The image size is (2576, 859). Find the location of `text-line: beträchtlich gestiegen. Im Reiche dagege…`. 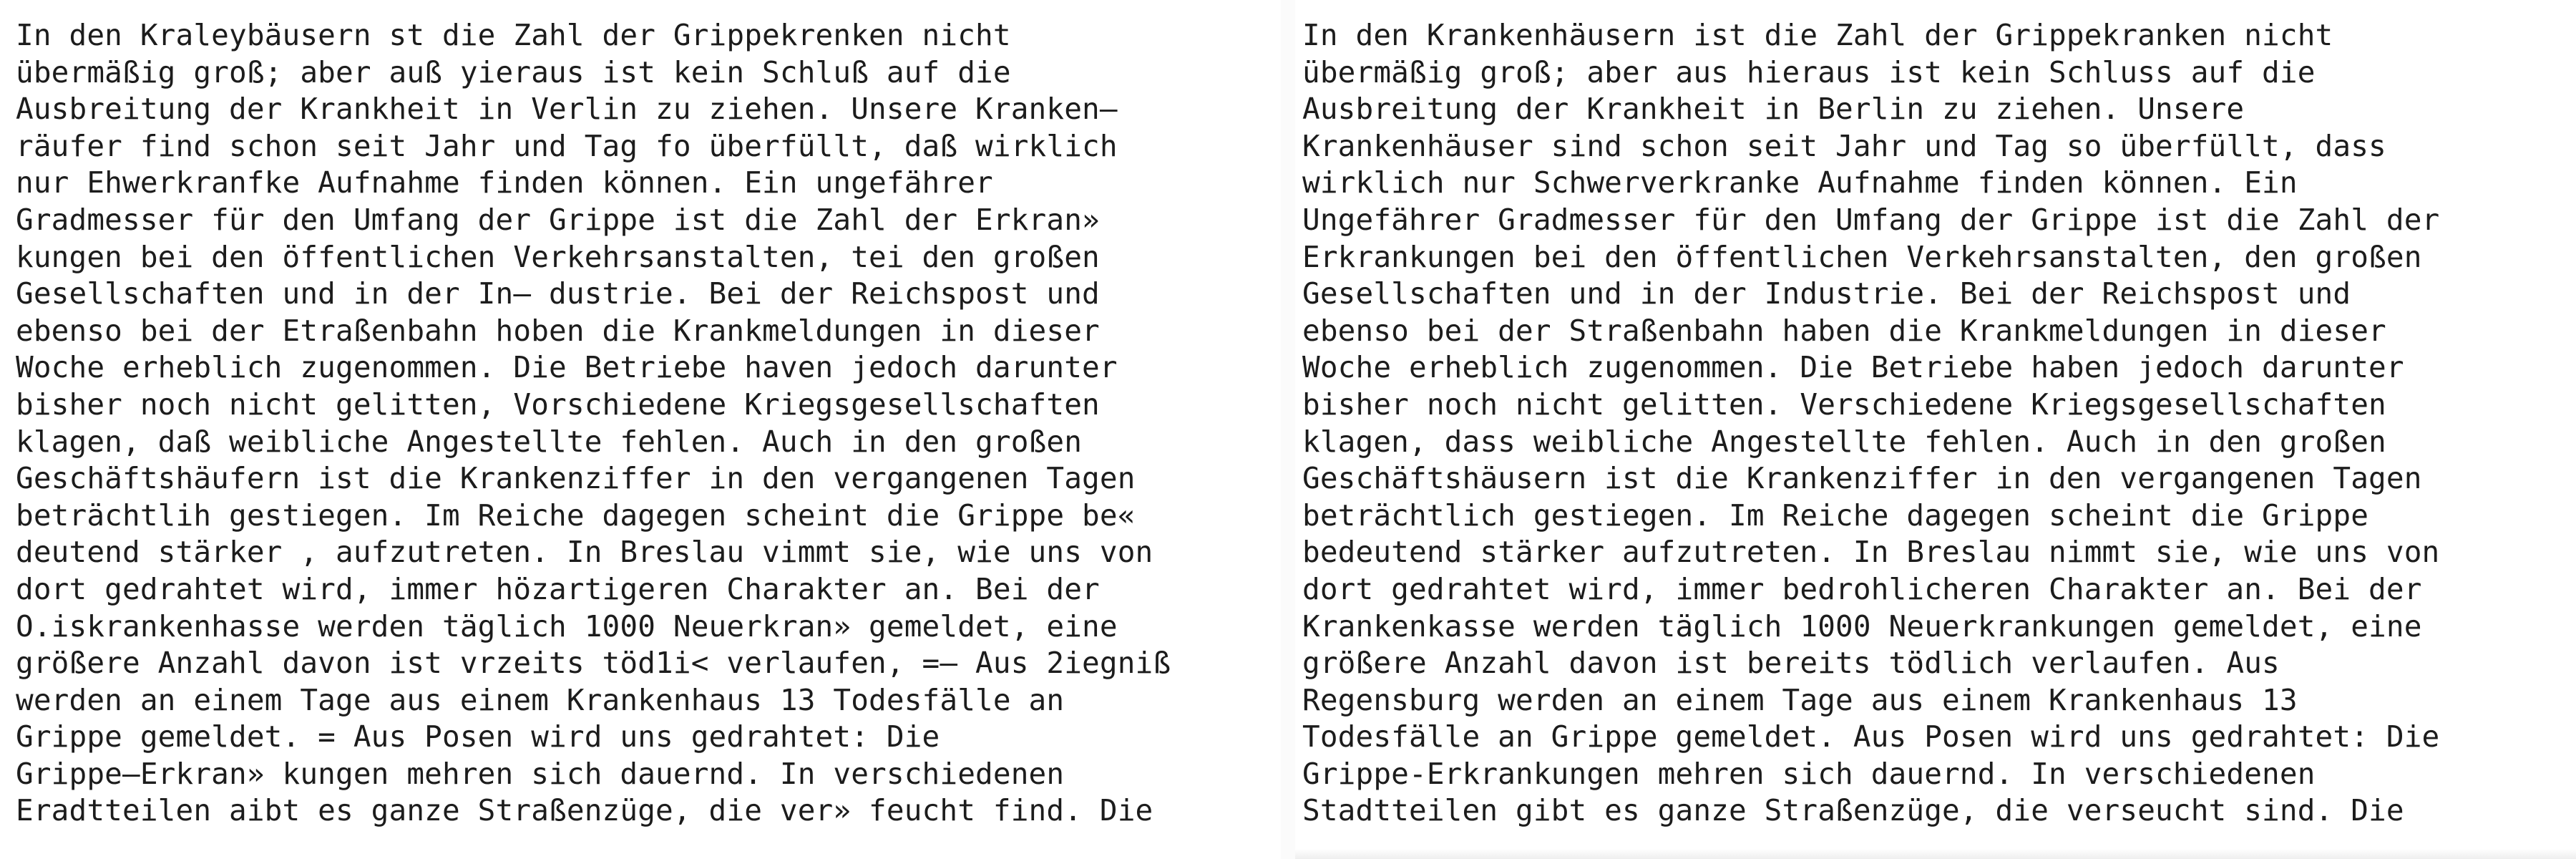

text-line: beträchtlich gestiegen. Im Reiche dagege… is located at coordinates (1835, 515).